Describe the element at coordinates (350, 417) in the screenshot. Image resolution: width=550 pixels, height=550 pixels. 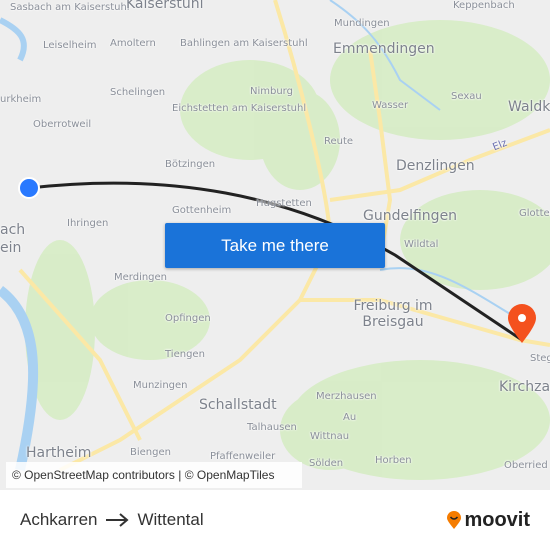
I see `map-label: Au` at that location.